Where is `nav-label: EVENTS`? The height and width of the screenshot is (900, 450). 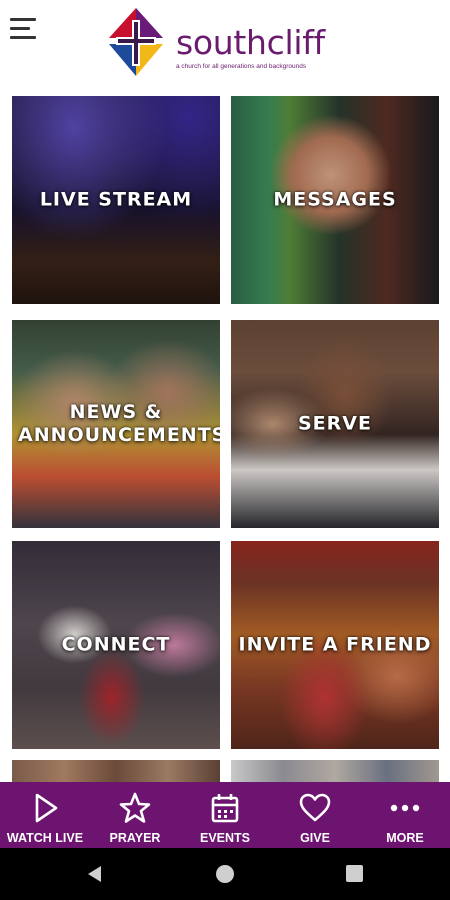
nav-label: EVENTS is located at coordinates (224, 838).